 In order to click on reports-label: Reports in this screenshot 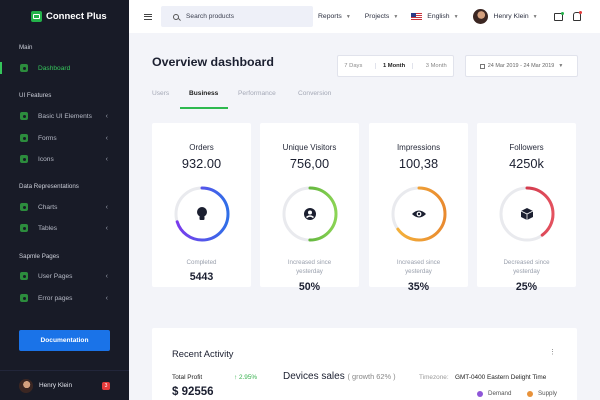, I will do `click(330, 16)`.